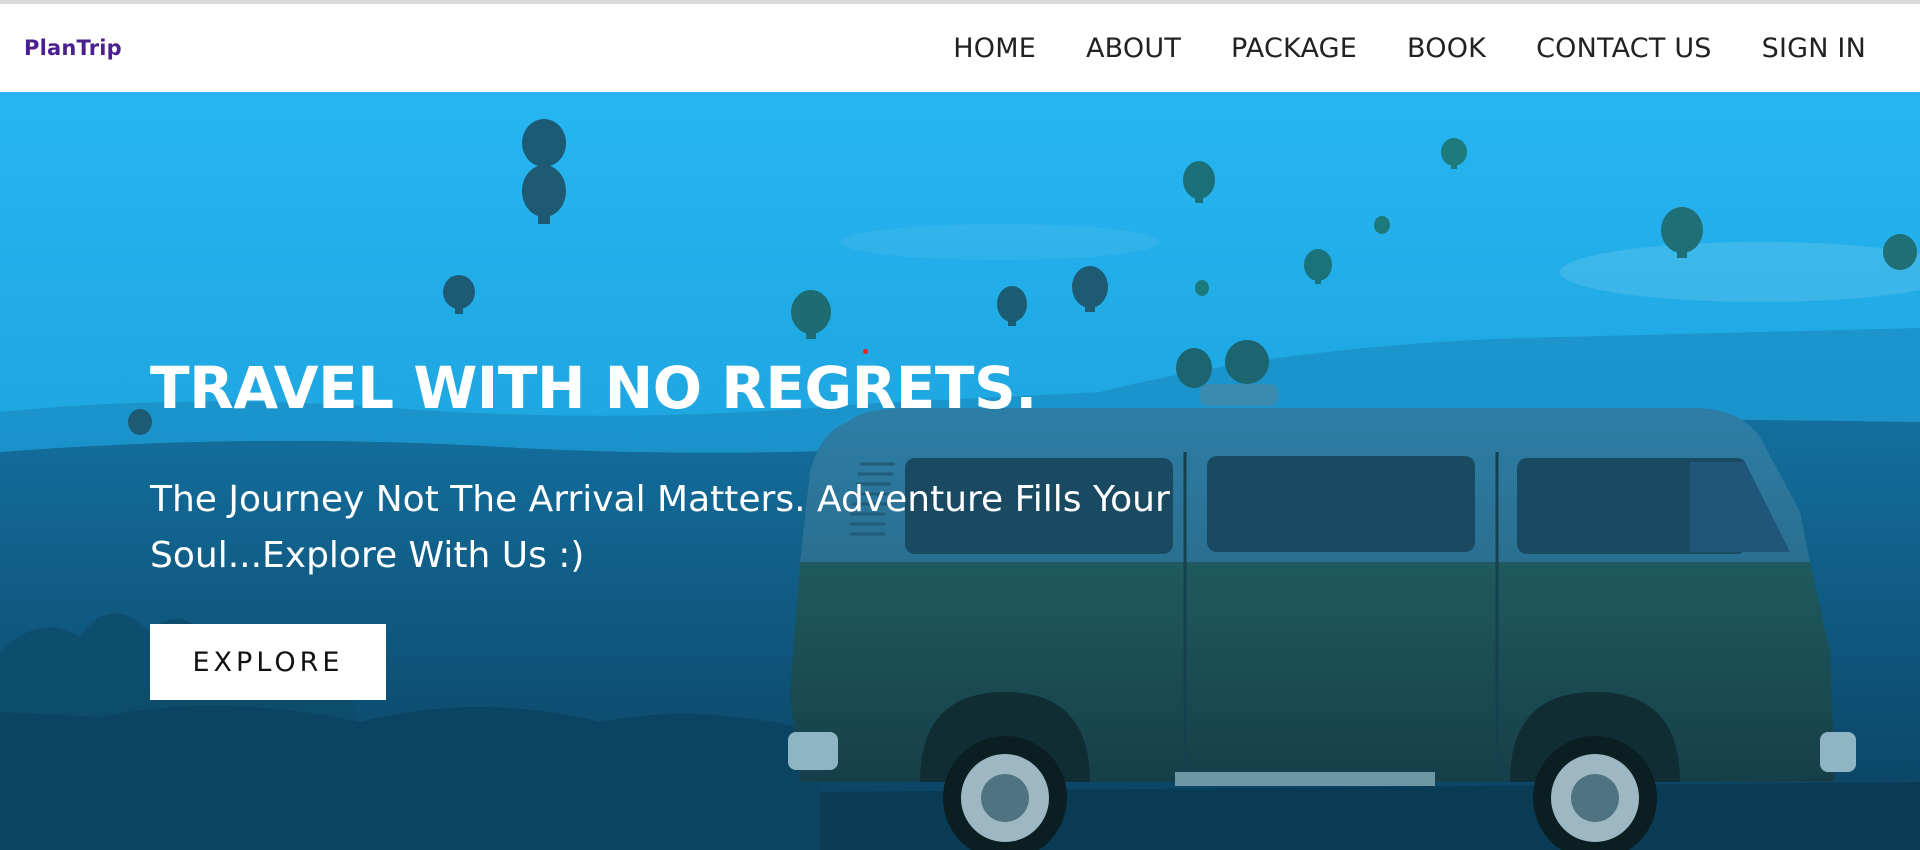 This screenshot has width=1920, height=850. I want to click on nav-package: PACKAGE, so click(1294, 48).